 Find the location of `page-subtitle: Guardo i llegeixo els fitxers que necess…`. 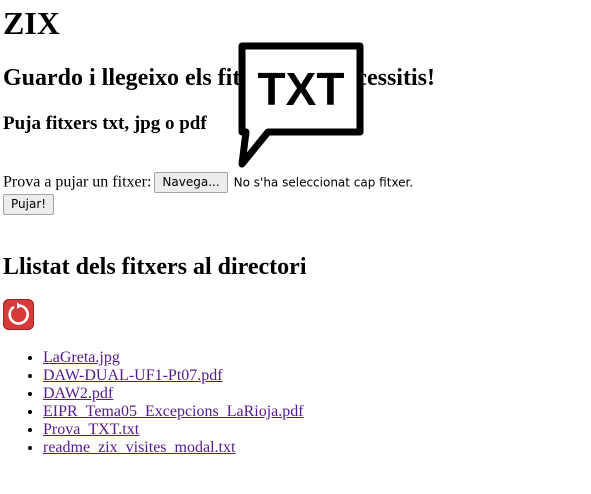

page-subtitle: Guardo i llegeixo els fitxers que necess… is located at coordinates (219, 78).